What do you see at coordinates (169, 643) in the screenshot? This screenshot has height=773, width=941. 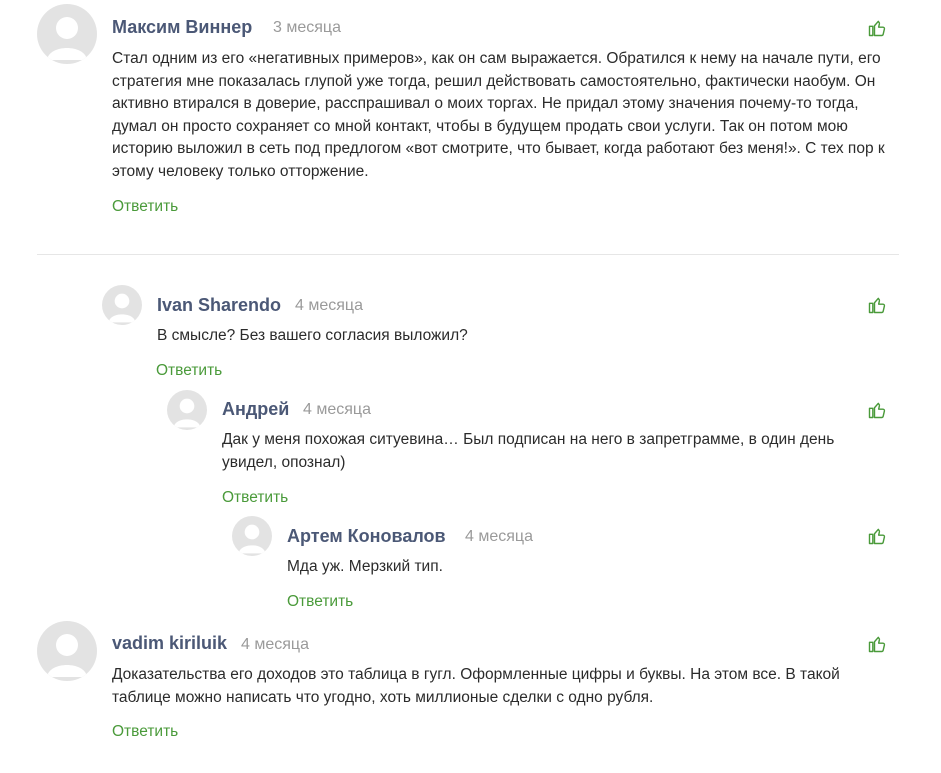 I see `comment-author: vadim kiriluik` at bounding box center [169, 643].